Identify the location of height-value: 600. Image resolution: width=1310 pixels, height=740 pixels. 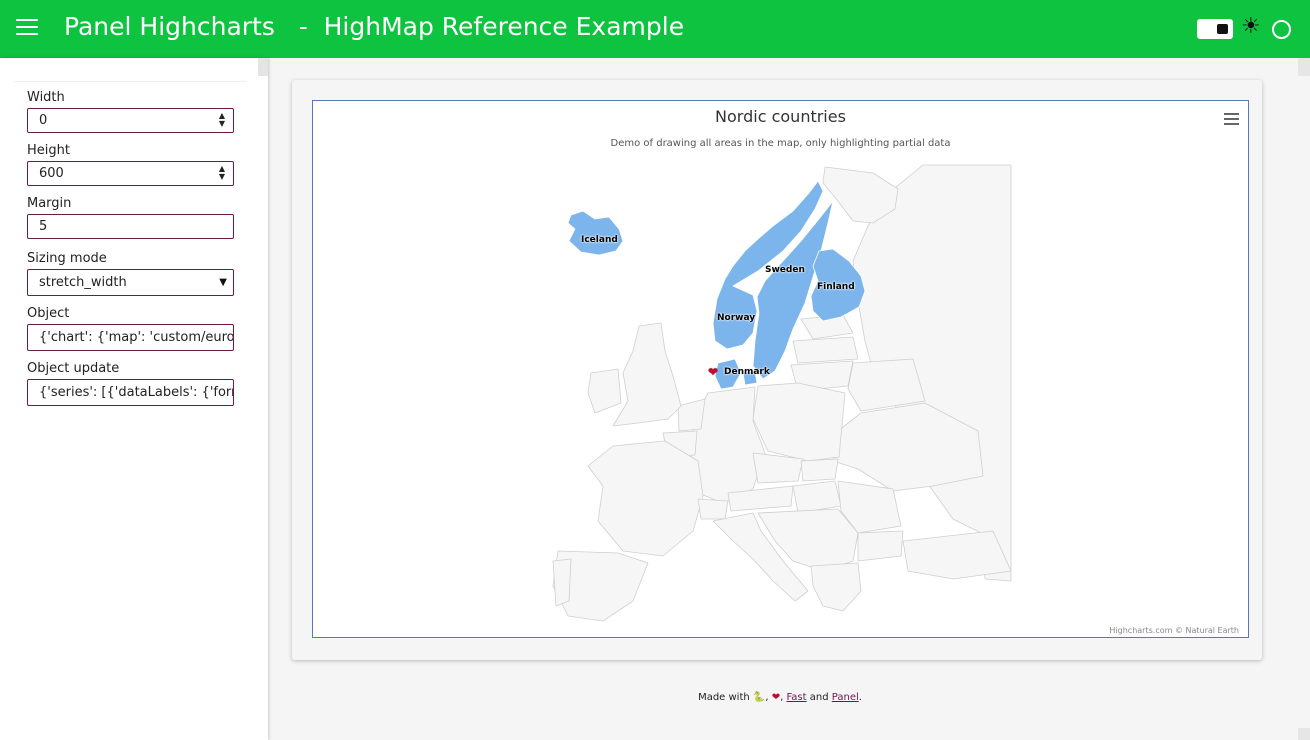
(51, 173).